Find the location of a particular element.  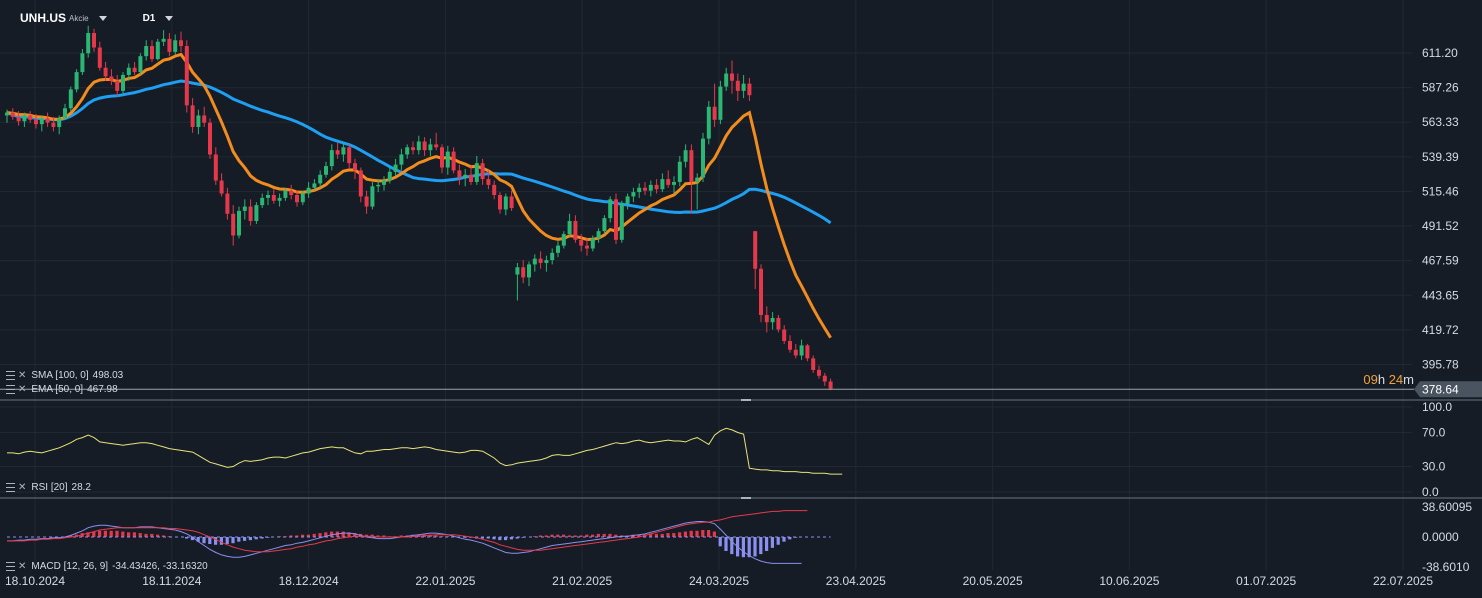

rsi-legend: ✕ RSI [20] 28.2 is located at coordinates (48, 487).